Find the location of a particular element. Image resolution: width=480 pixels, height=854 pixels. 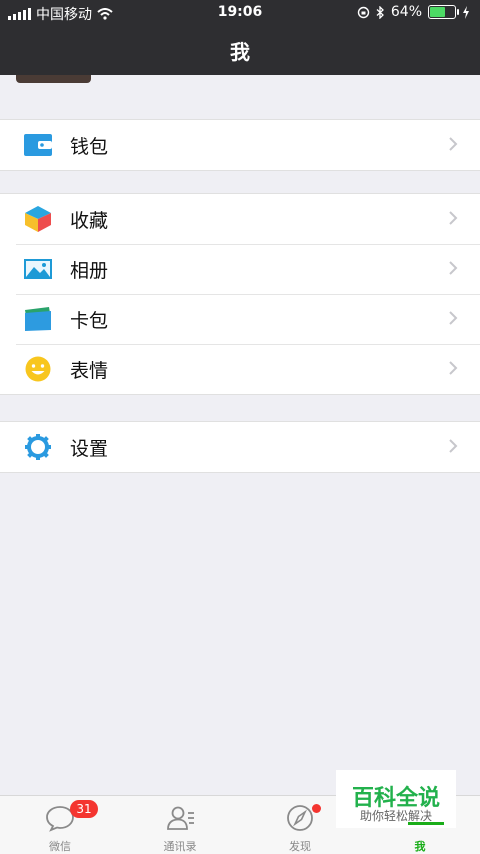

menu-item-label: 收藏 is located at coordinates (89, 220).